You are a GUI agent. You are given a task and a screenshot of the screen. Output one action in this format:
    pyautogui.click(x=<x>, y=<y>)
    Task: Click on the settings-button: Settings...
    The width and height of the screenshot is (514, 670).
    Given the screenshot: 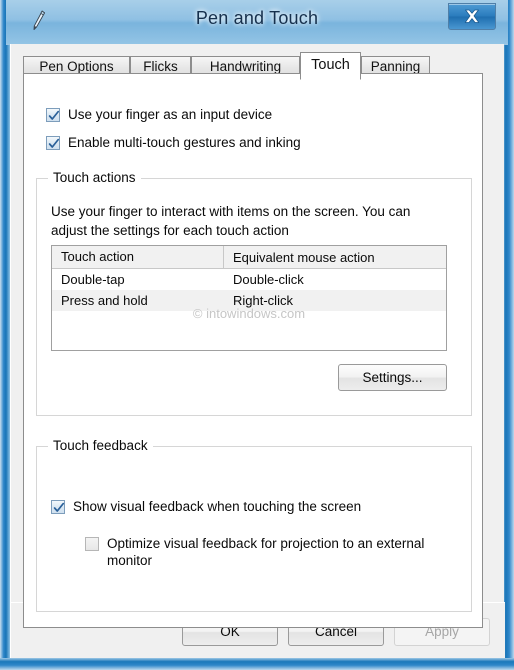 What is the action you would take?
    pyautogui.click(x=392, y=377)
    